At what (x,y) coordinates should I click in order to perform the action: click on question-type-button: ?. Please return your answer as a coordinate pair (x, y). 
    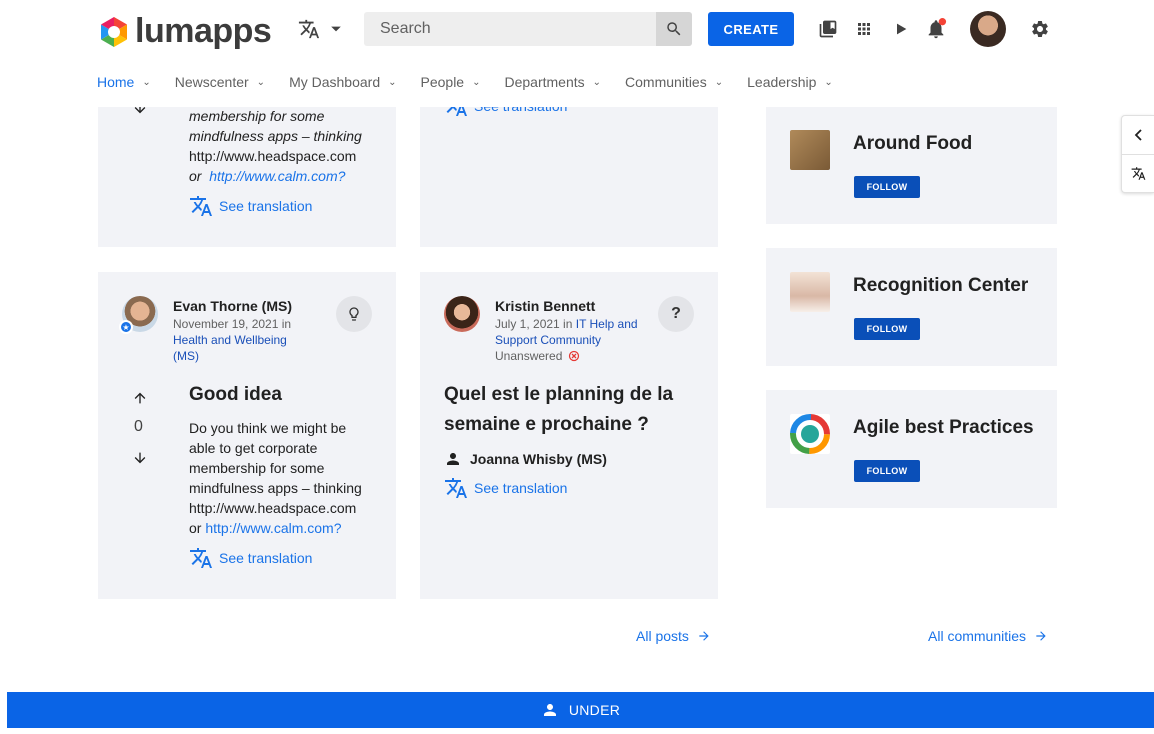
    Looking at the image, I should click on (676, 314).